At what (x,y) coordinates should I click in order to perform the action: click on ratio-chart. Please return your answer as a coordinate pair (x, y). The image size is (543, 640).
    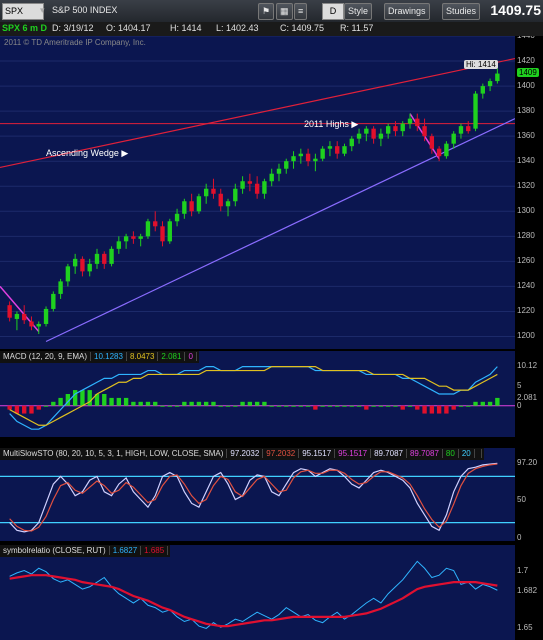
    Looking at the image, I should click on (253, 594).